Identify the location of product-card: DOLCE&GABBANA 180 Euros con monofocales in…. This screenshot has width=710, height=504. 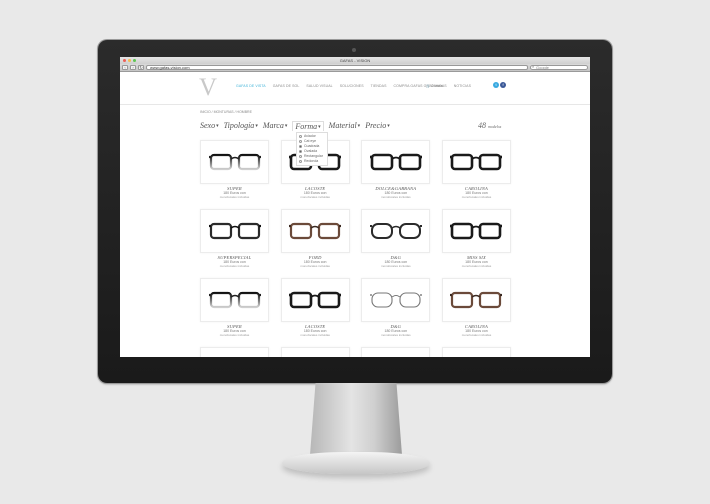
(396, 174).